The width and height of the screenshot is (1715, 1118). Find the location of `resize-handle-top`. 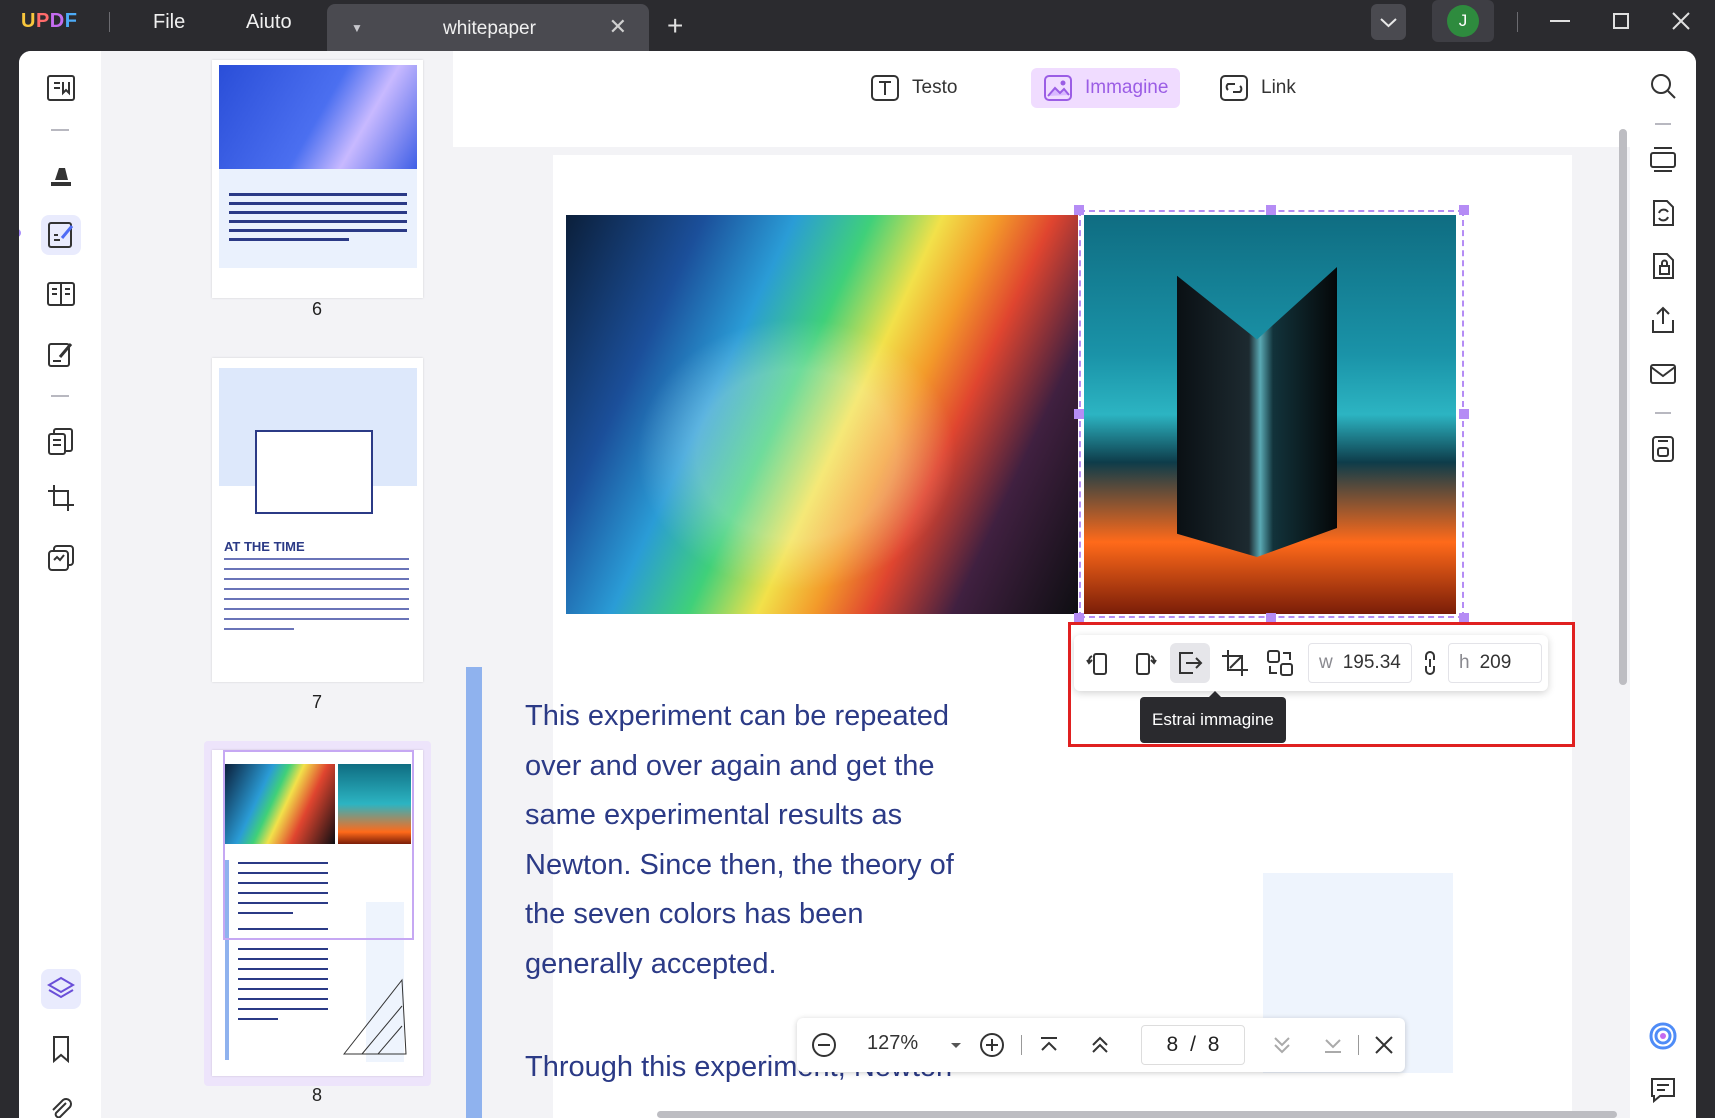

resize-handle-top is located at coordinates (1271, 210).